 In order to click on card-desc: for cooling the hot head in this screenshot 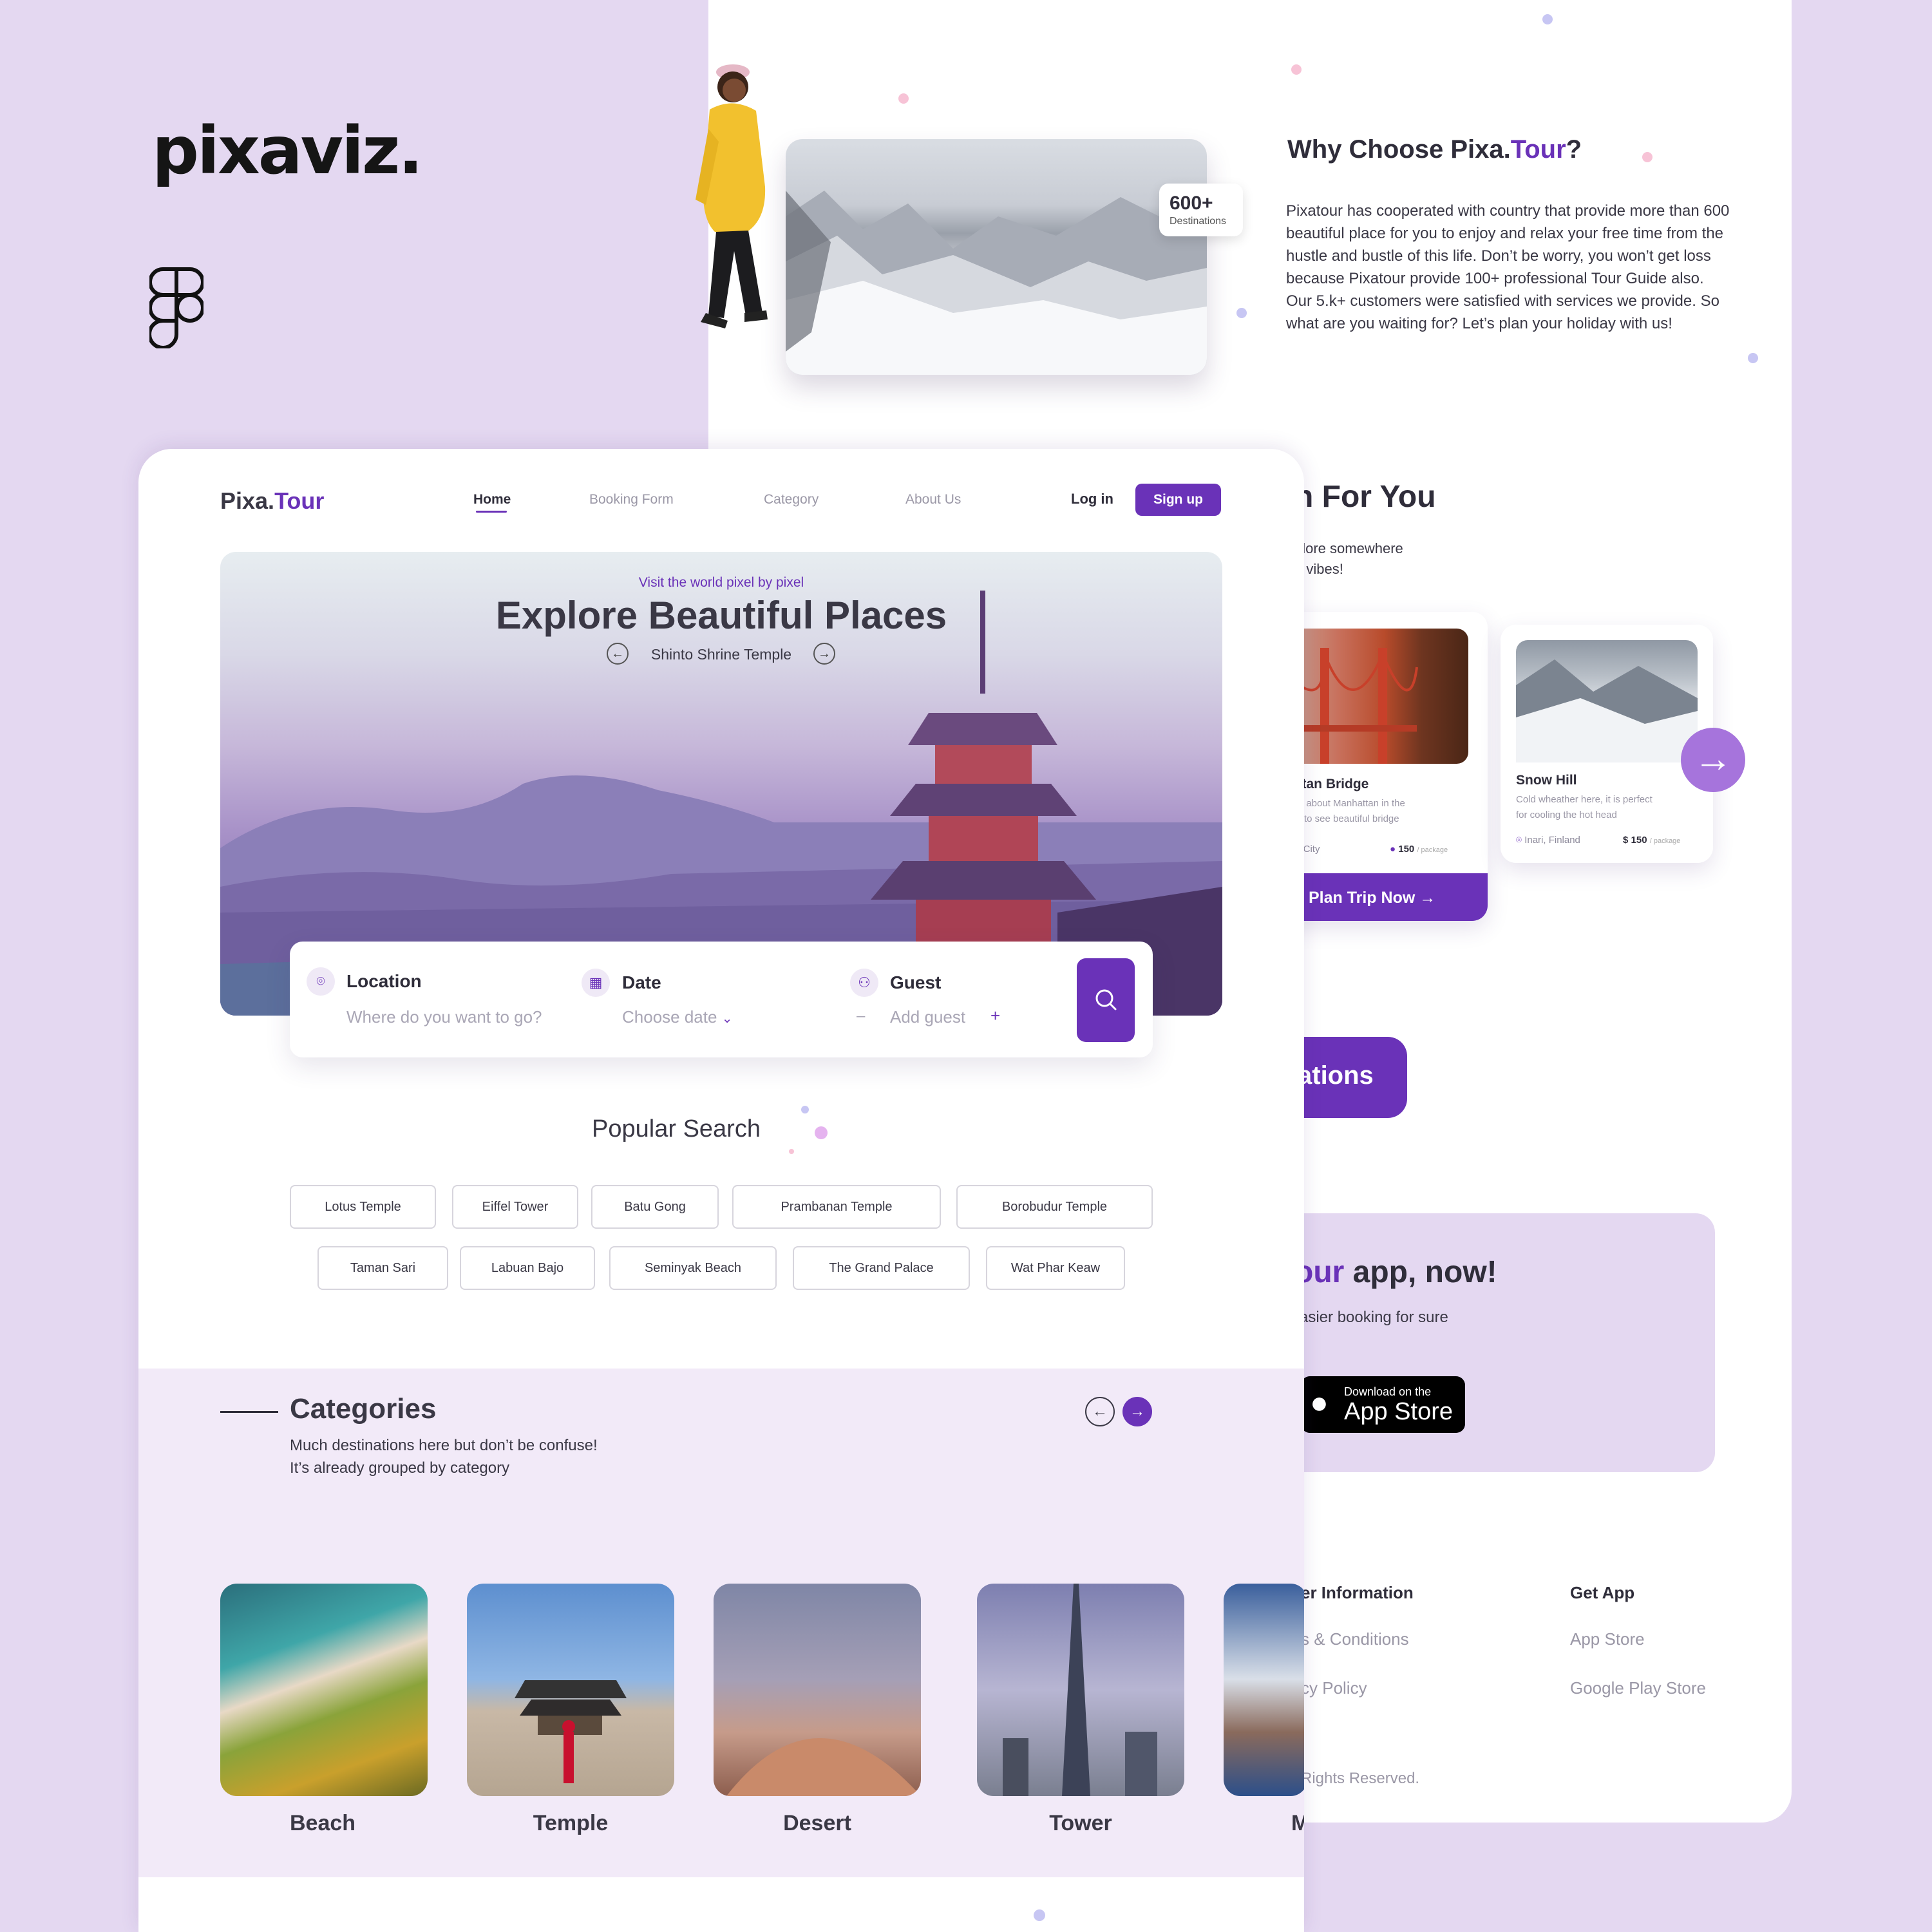, I will do `click(1566, 815)`.